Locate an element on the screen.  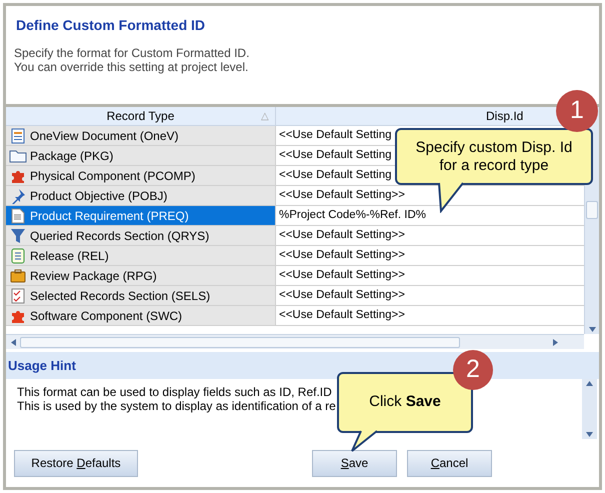
description-text: Specify the format for Custom Formatted ID. is located at coordinates (132, 53).